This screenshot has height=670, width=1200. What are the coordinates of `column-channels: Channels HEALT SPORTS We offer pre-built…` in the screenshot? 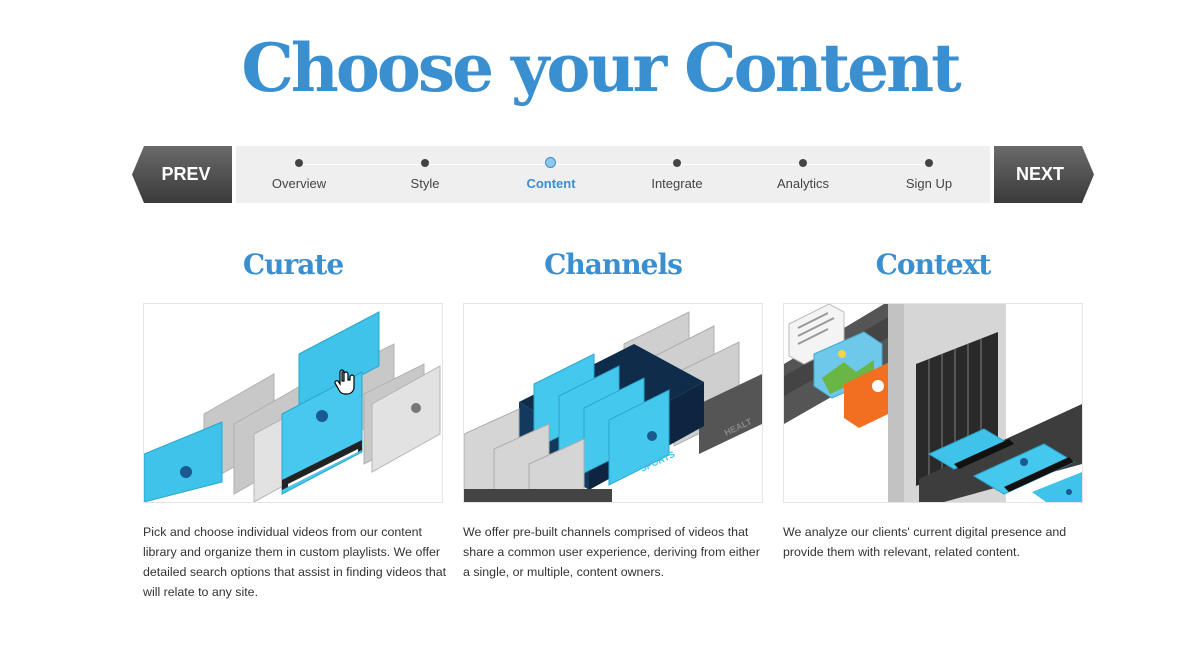 It's located at (613, 412).